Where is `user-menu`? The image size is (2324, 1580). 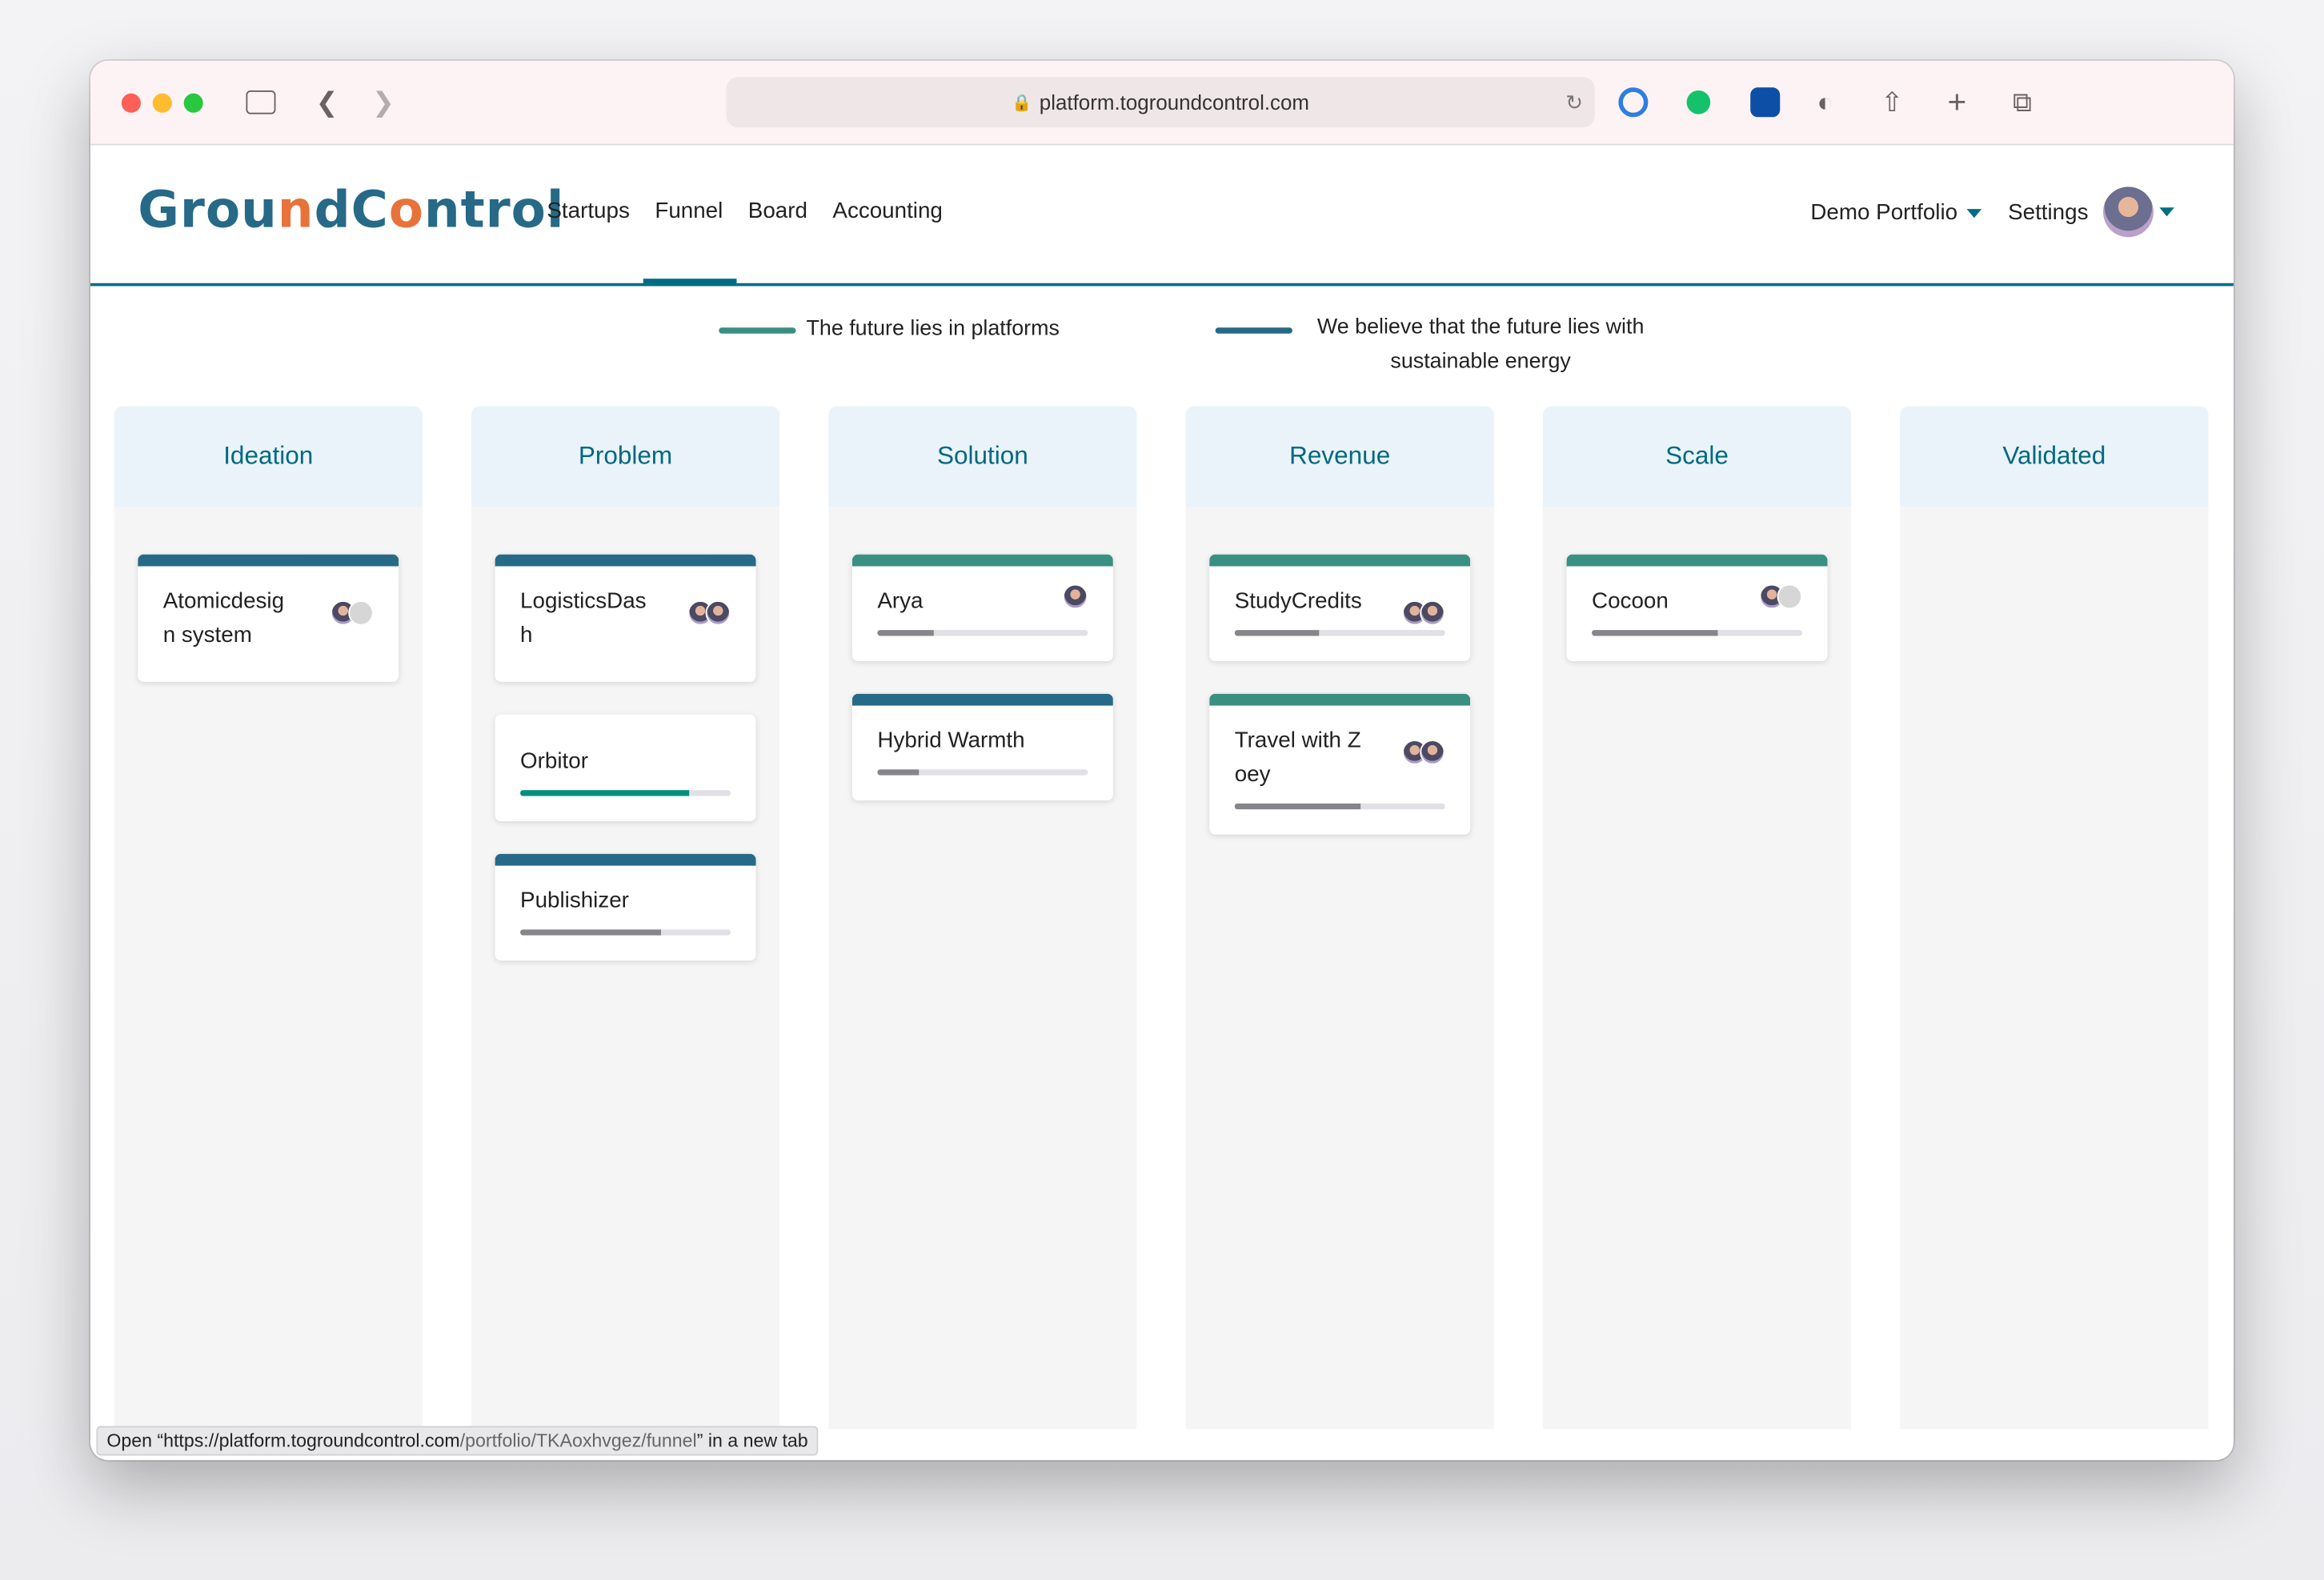 user-menu is located at coordinates (2138, 212).